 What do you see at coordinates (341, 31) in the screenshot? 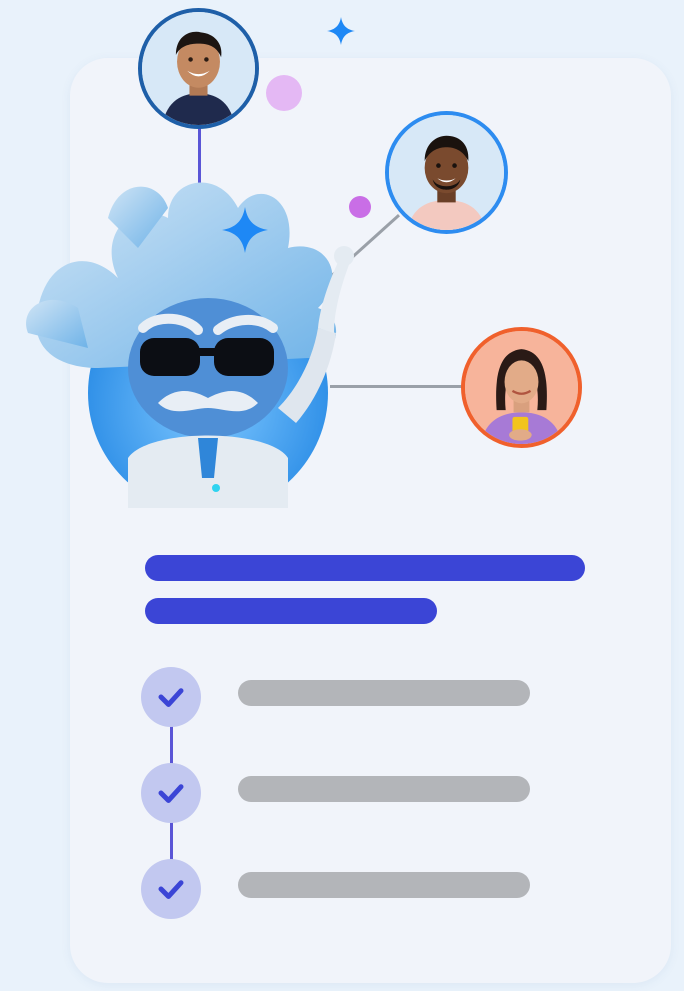
I see `sparkle-icon-top` at bounding box center [341, 31].